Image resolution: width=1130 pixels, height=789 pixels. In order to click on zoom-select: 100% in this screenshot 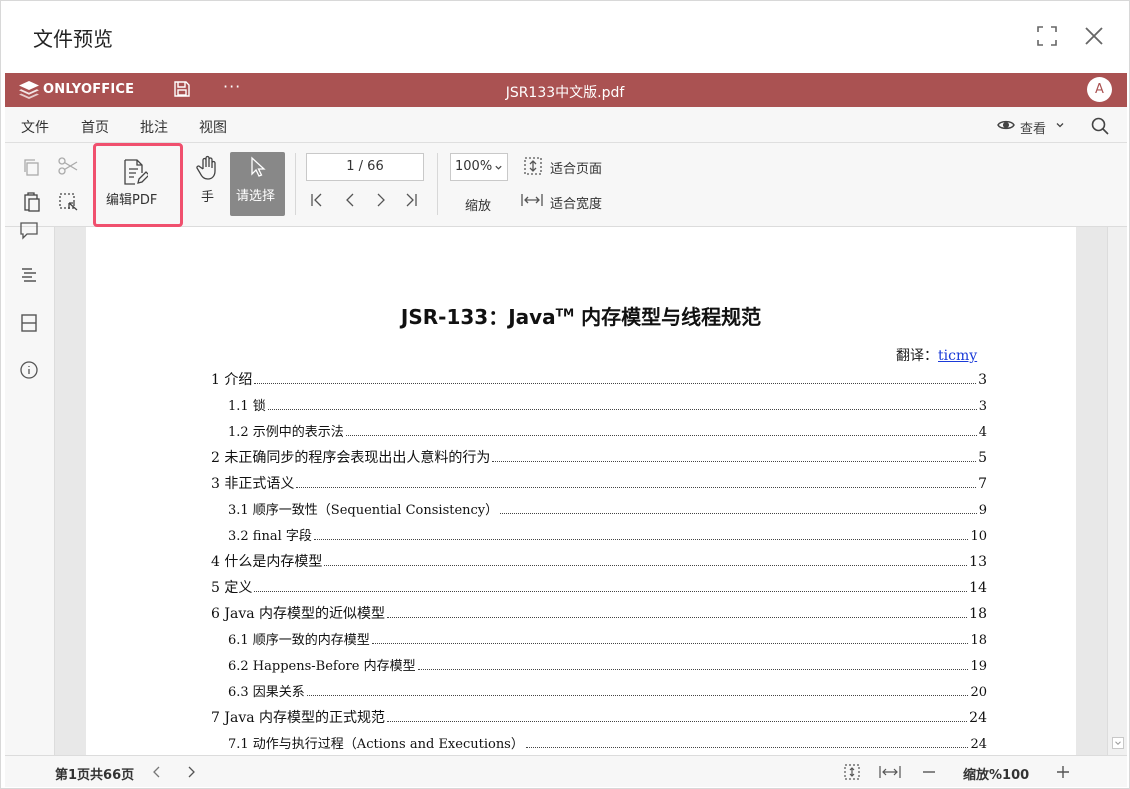, I will do `click(479, 167)`.